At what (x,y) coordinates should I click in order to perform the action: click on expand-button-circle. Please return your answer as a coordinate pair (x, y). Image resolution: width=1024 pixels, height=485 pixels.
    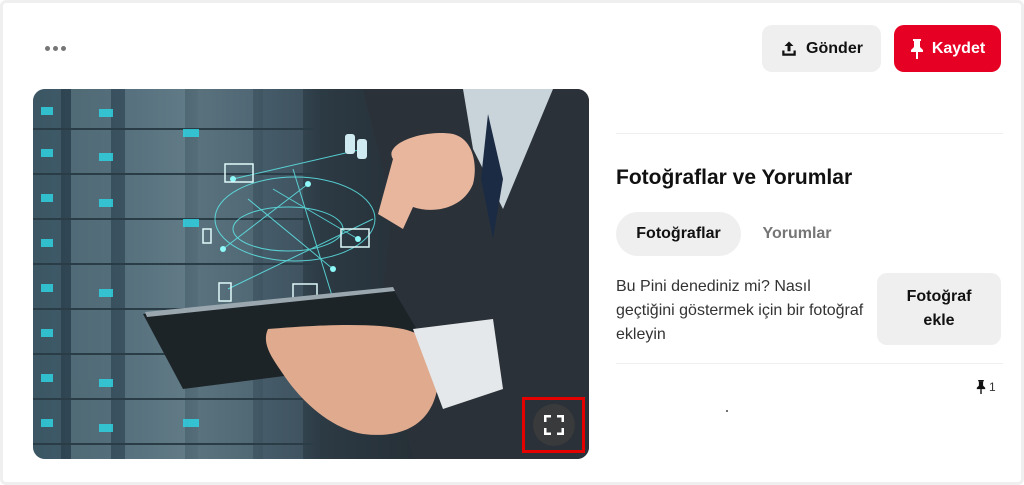
    Looking at the image, I should click on (553, 425).